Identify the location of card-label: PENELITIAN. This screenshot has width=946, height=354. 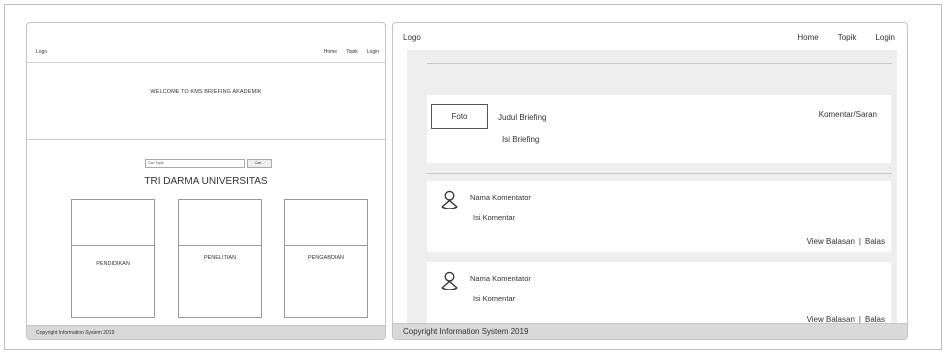
(220, 258).